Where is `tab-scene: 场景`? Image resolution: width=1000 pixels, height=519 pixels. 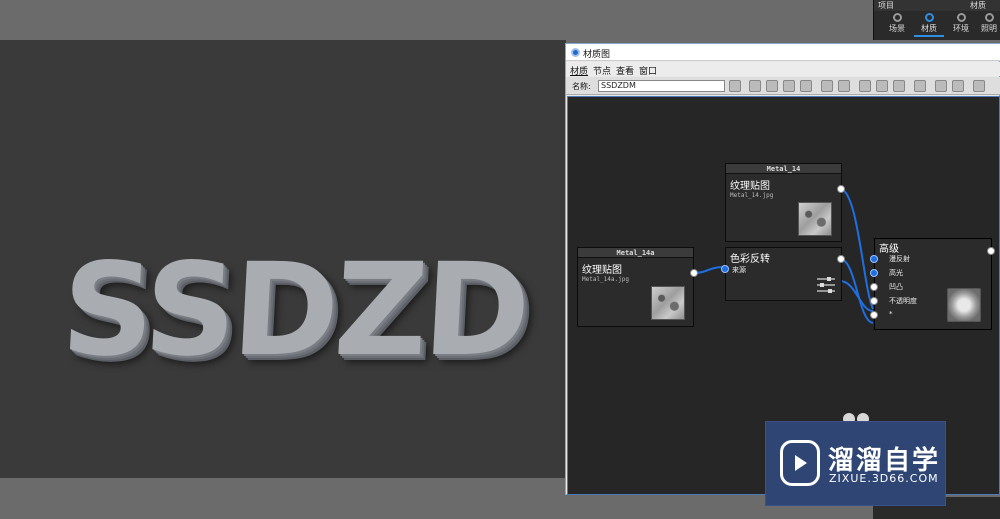
tab-scene: 场景 is located at coordinates (897, 25).